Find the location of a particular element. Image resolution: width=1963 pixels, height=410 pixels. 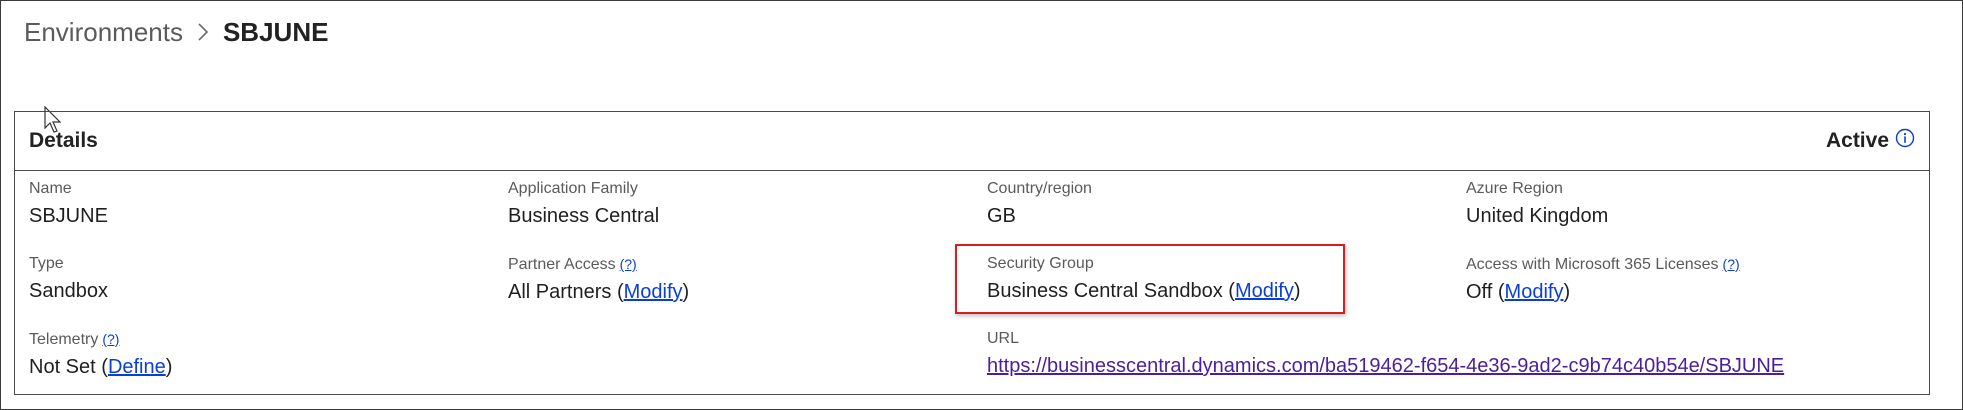

details-title: Details is located at coordinates (63, 140).